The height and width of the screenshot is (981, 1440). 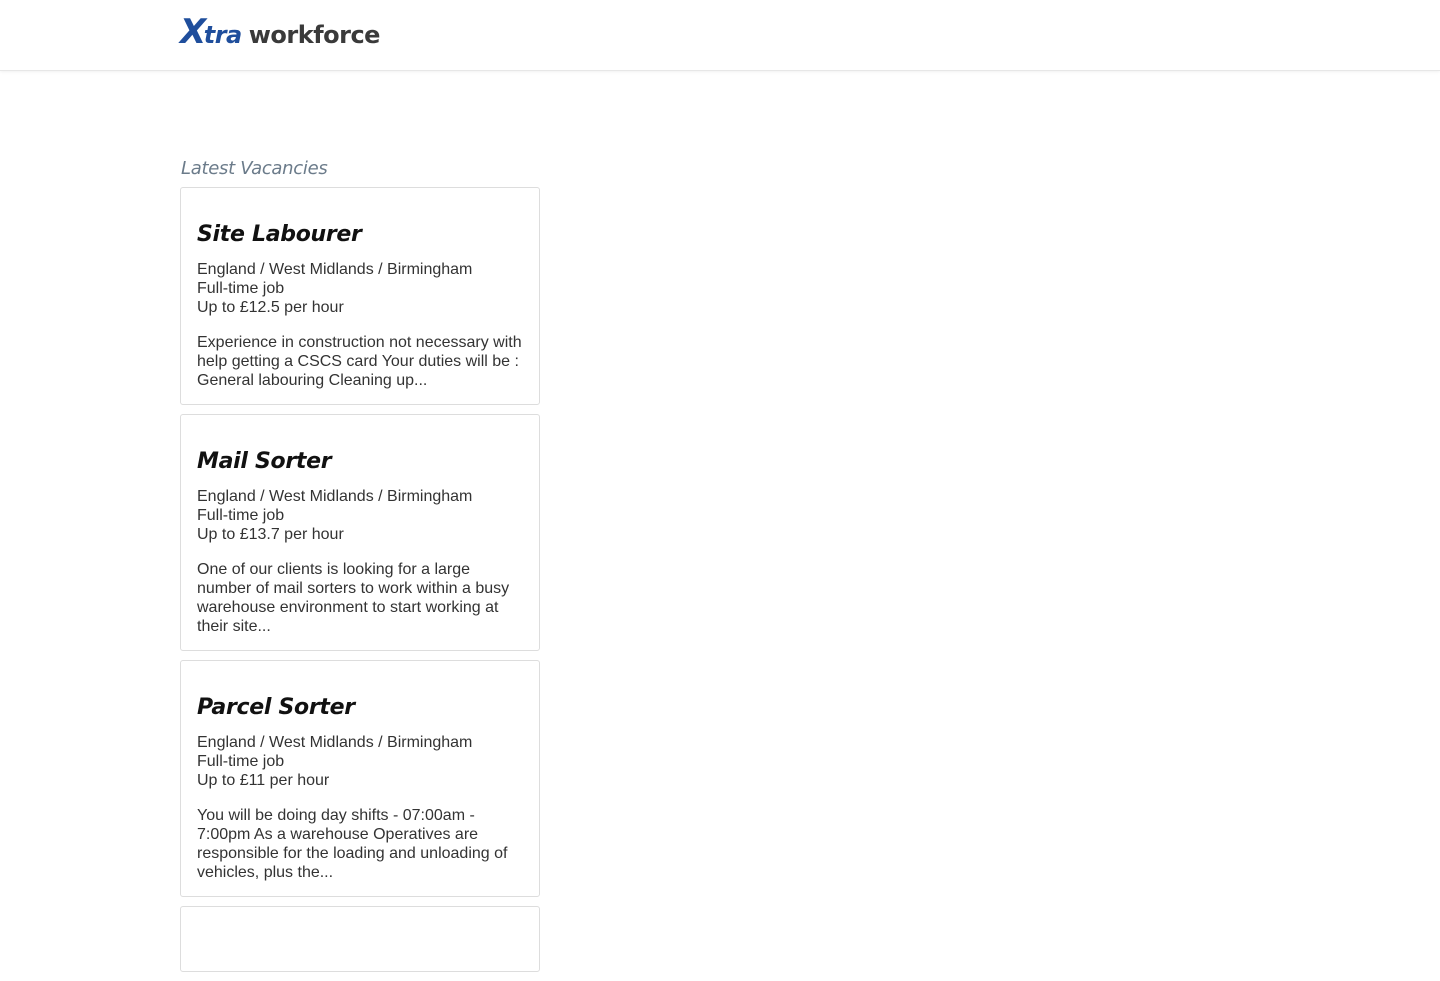 I want to click on vacancy-title: Parcel Sorter, so click(x=360, y=708).